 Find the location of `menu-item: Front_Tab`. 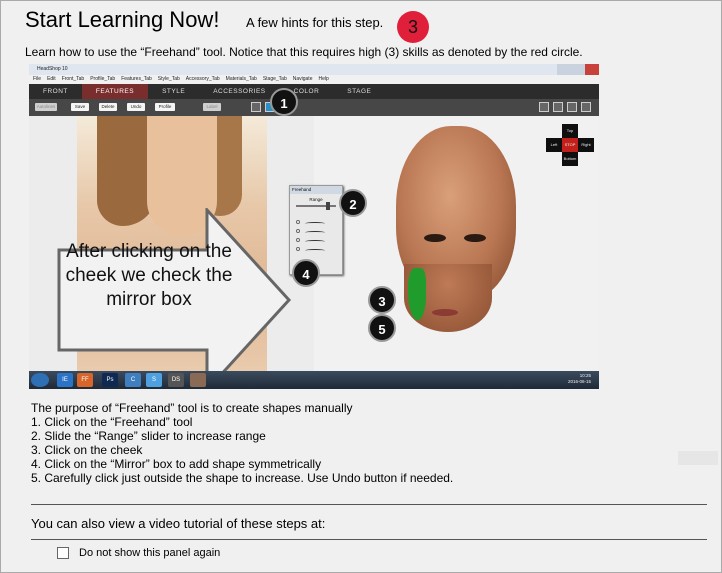

menu-item: Front_Tab is located at coordinates (73, 79).